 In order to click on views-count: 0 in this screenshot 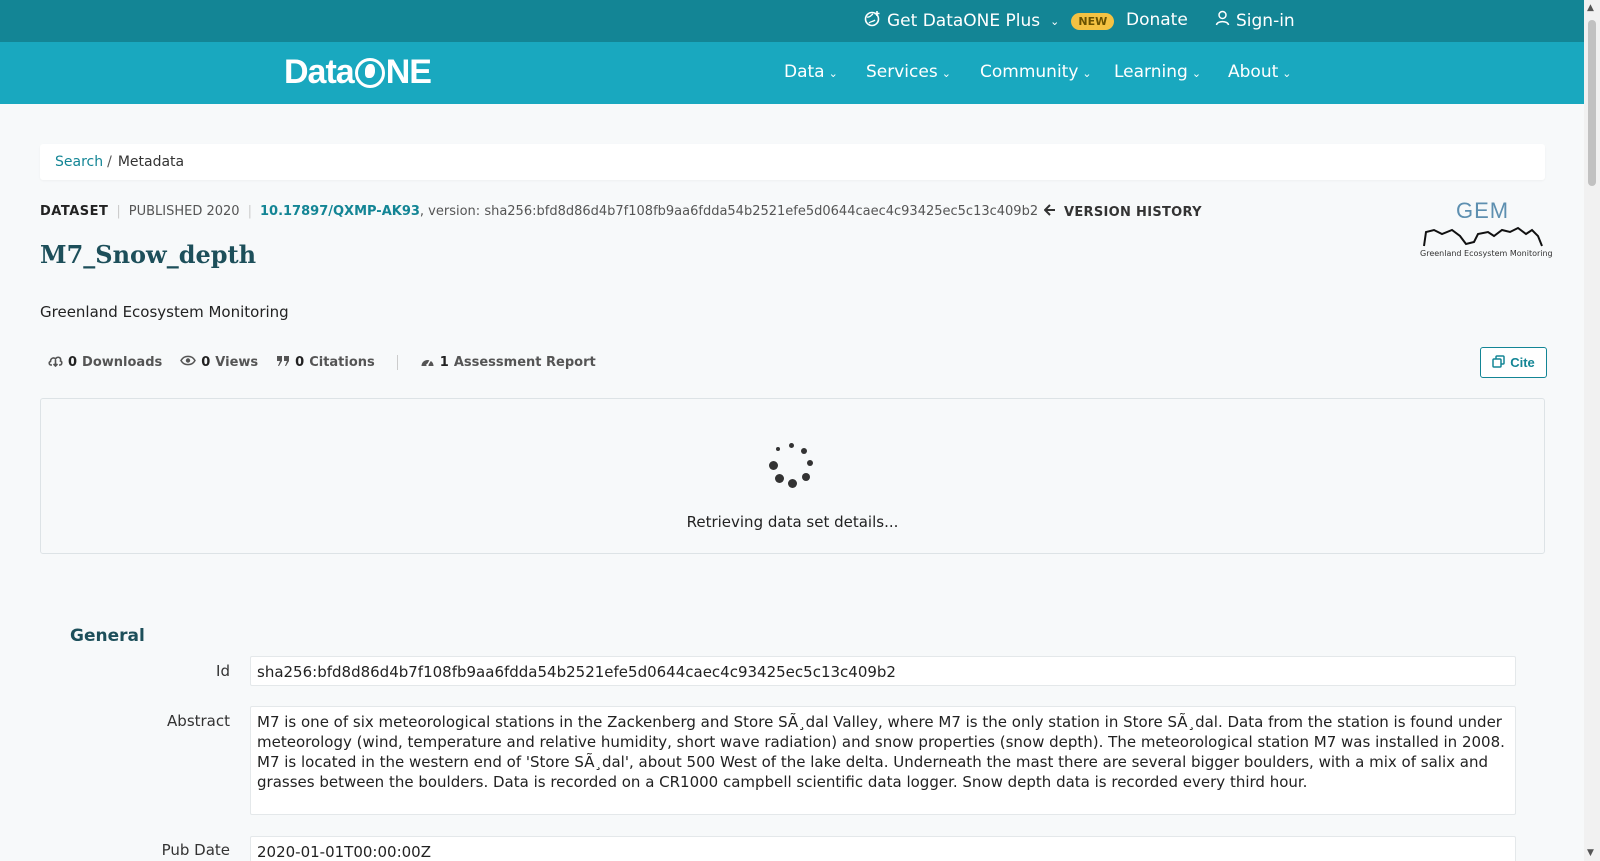, I will do `click(206, 362)`.